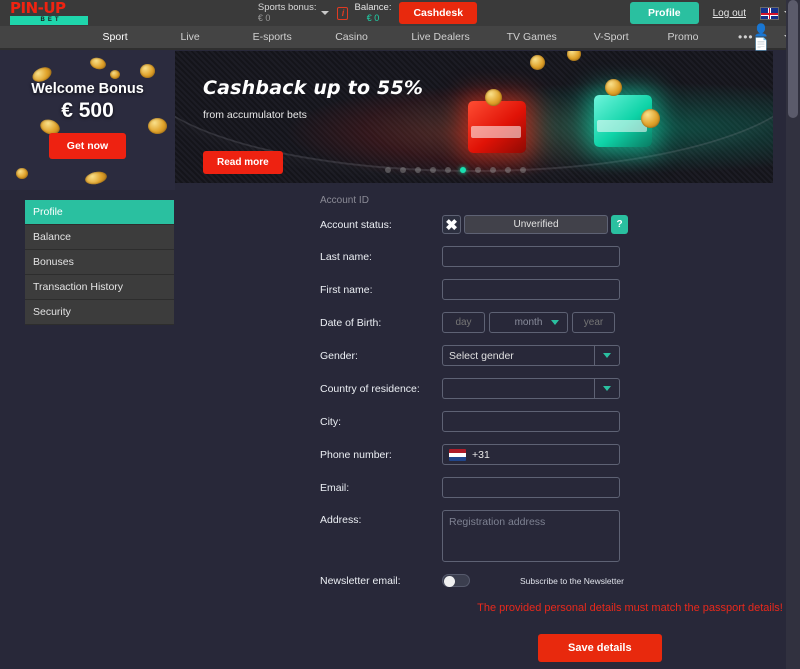 This screenshot has width=800, height=669. I want to click on account-id-label: Account ID, so click(344, 200).